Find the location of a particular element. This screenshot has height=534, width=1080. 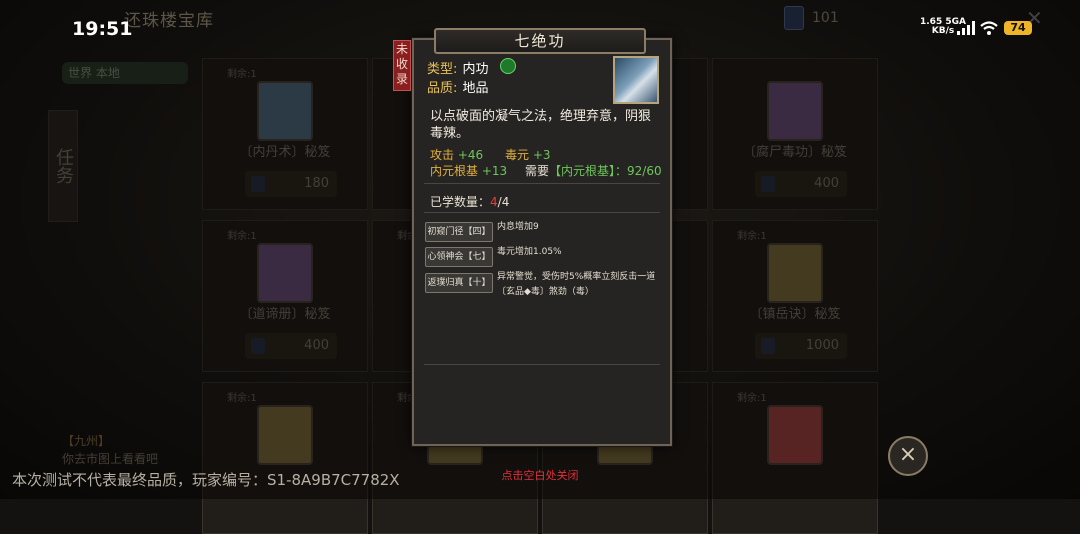

skill-stage-3-effect: 异常警觉，受伤时5%概率立刻反击一道〔玄品◆毒〕煞劲（毒） is located at coordinates (576, 284).